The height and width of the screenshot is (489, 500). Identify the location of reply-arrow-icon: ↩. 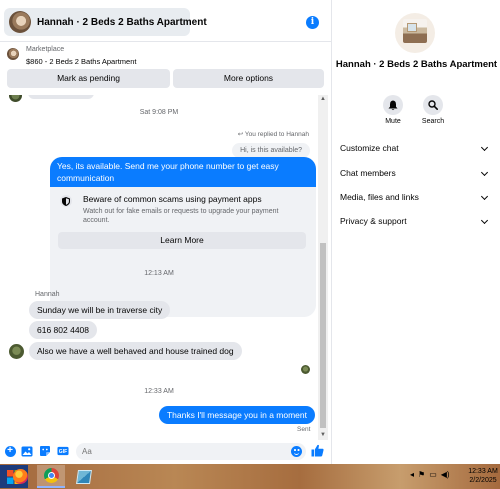
(241, 134).